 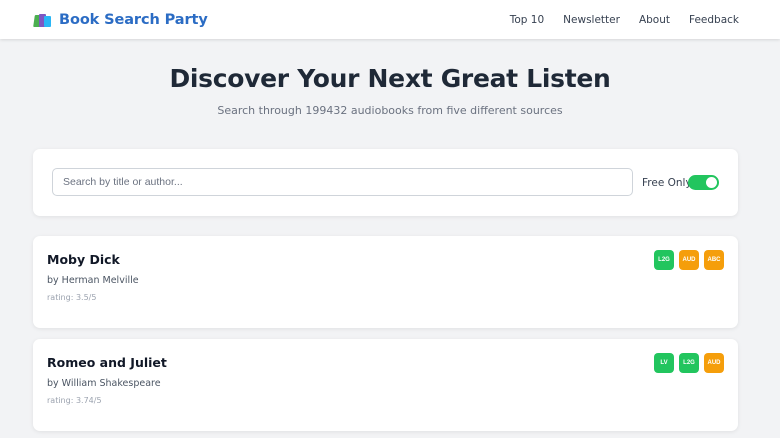 I want to click on nav-link-feedback: Feedback, so click(x=714, y=20).